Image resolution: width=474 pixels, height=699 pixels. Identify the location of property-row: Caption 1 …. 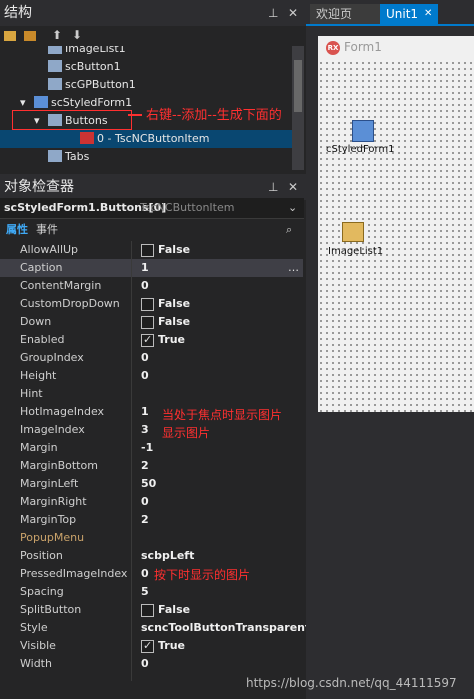
(151, 268).